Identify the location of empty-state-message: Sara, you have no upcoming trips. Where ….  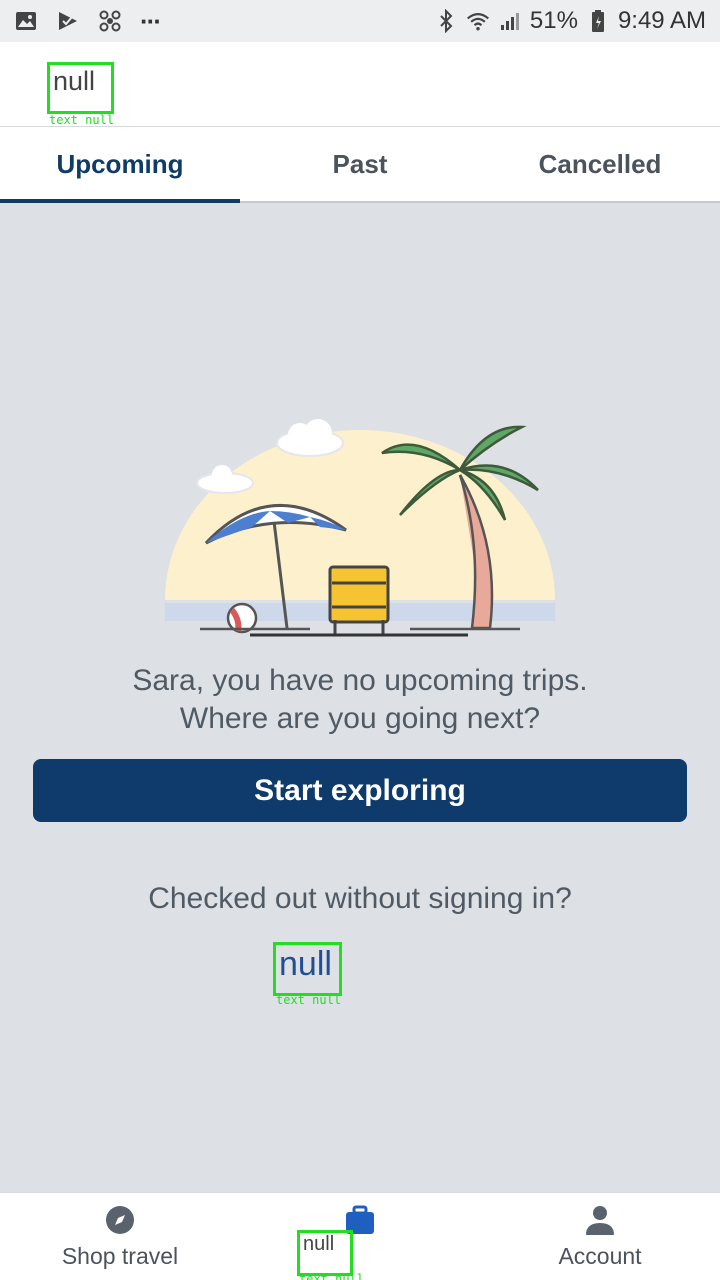
(360, 700).